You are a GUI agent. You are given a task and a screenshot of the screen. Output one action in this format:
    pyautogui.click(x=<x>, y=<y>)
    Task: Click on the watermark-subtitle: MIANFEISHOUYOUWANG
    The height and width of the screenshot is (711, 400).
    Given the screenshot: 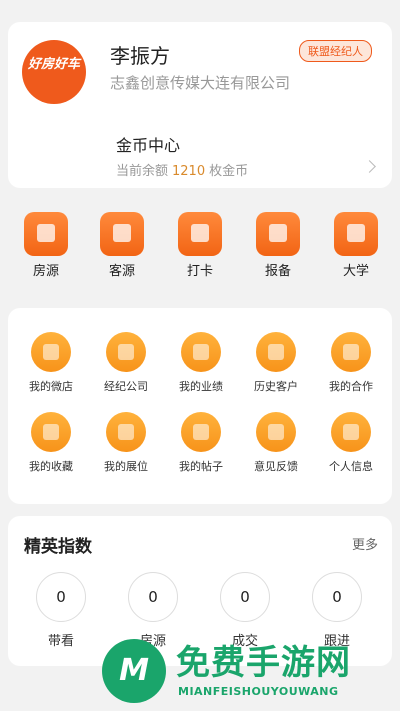 What is the action you would take?
    pyautogui.click(x=258, y=691)
    